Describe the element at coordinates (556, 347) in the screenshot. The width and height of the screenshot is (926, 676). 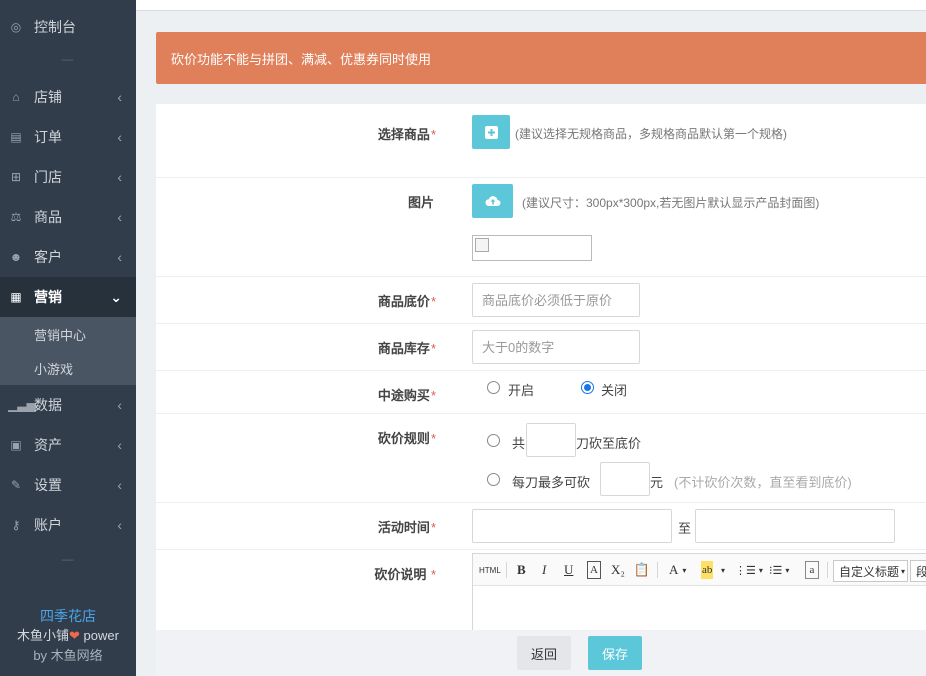
I see `stock-input` at that location.